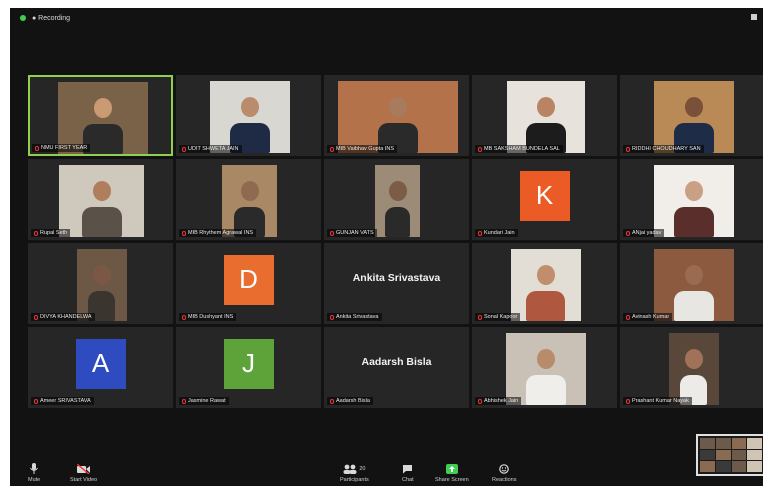 The image size is (763, 486). I want to click on participant-avatar: J, so click(248, 363).